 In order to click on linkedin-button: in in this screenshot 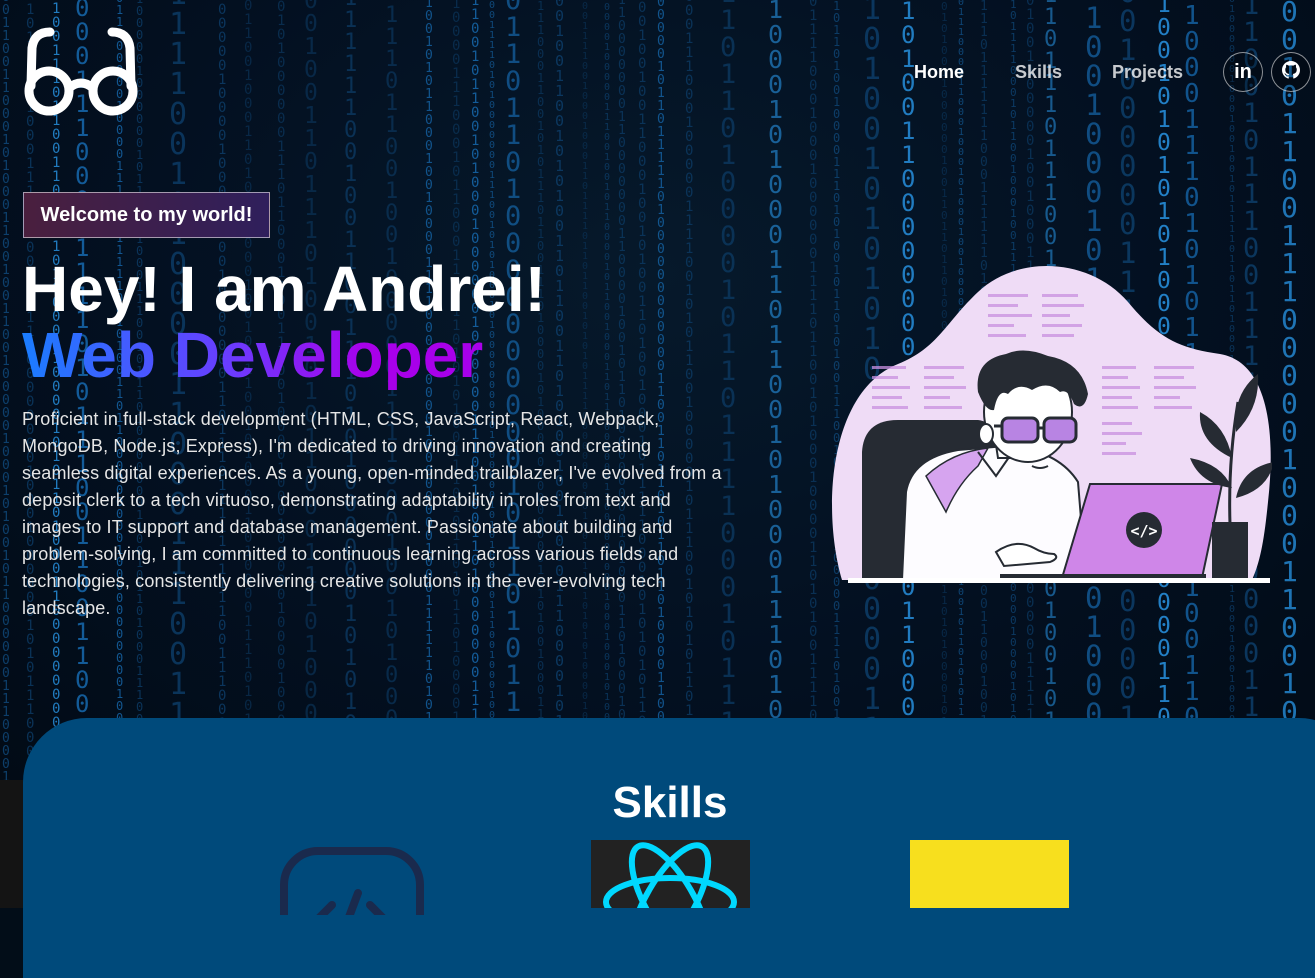, I will do `click(1243, 72)`.